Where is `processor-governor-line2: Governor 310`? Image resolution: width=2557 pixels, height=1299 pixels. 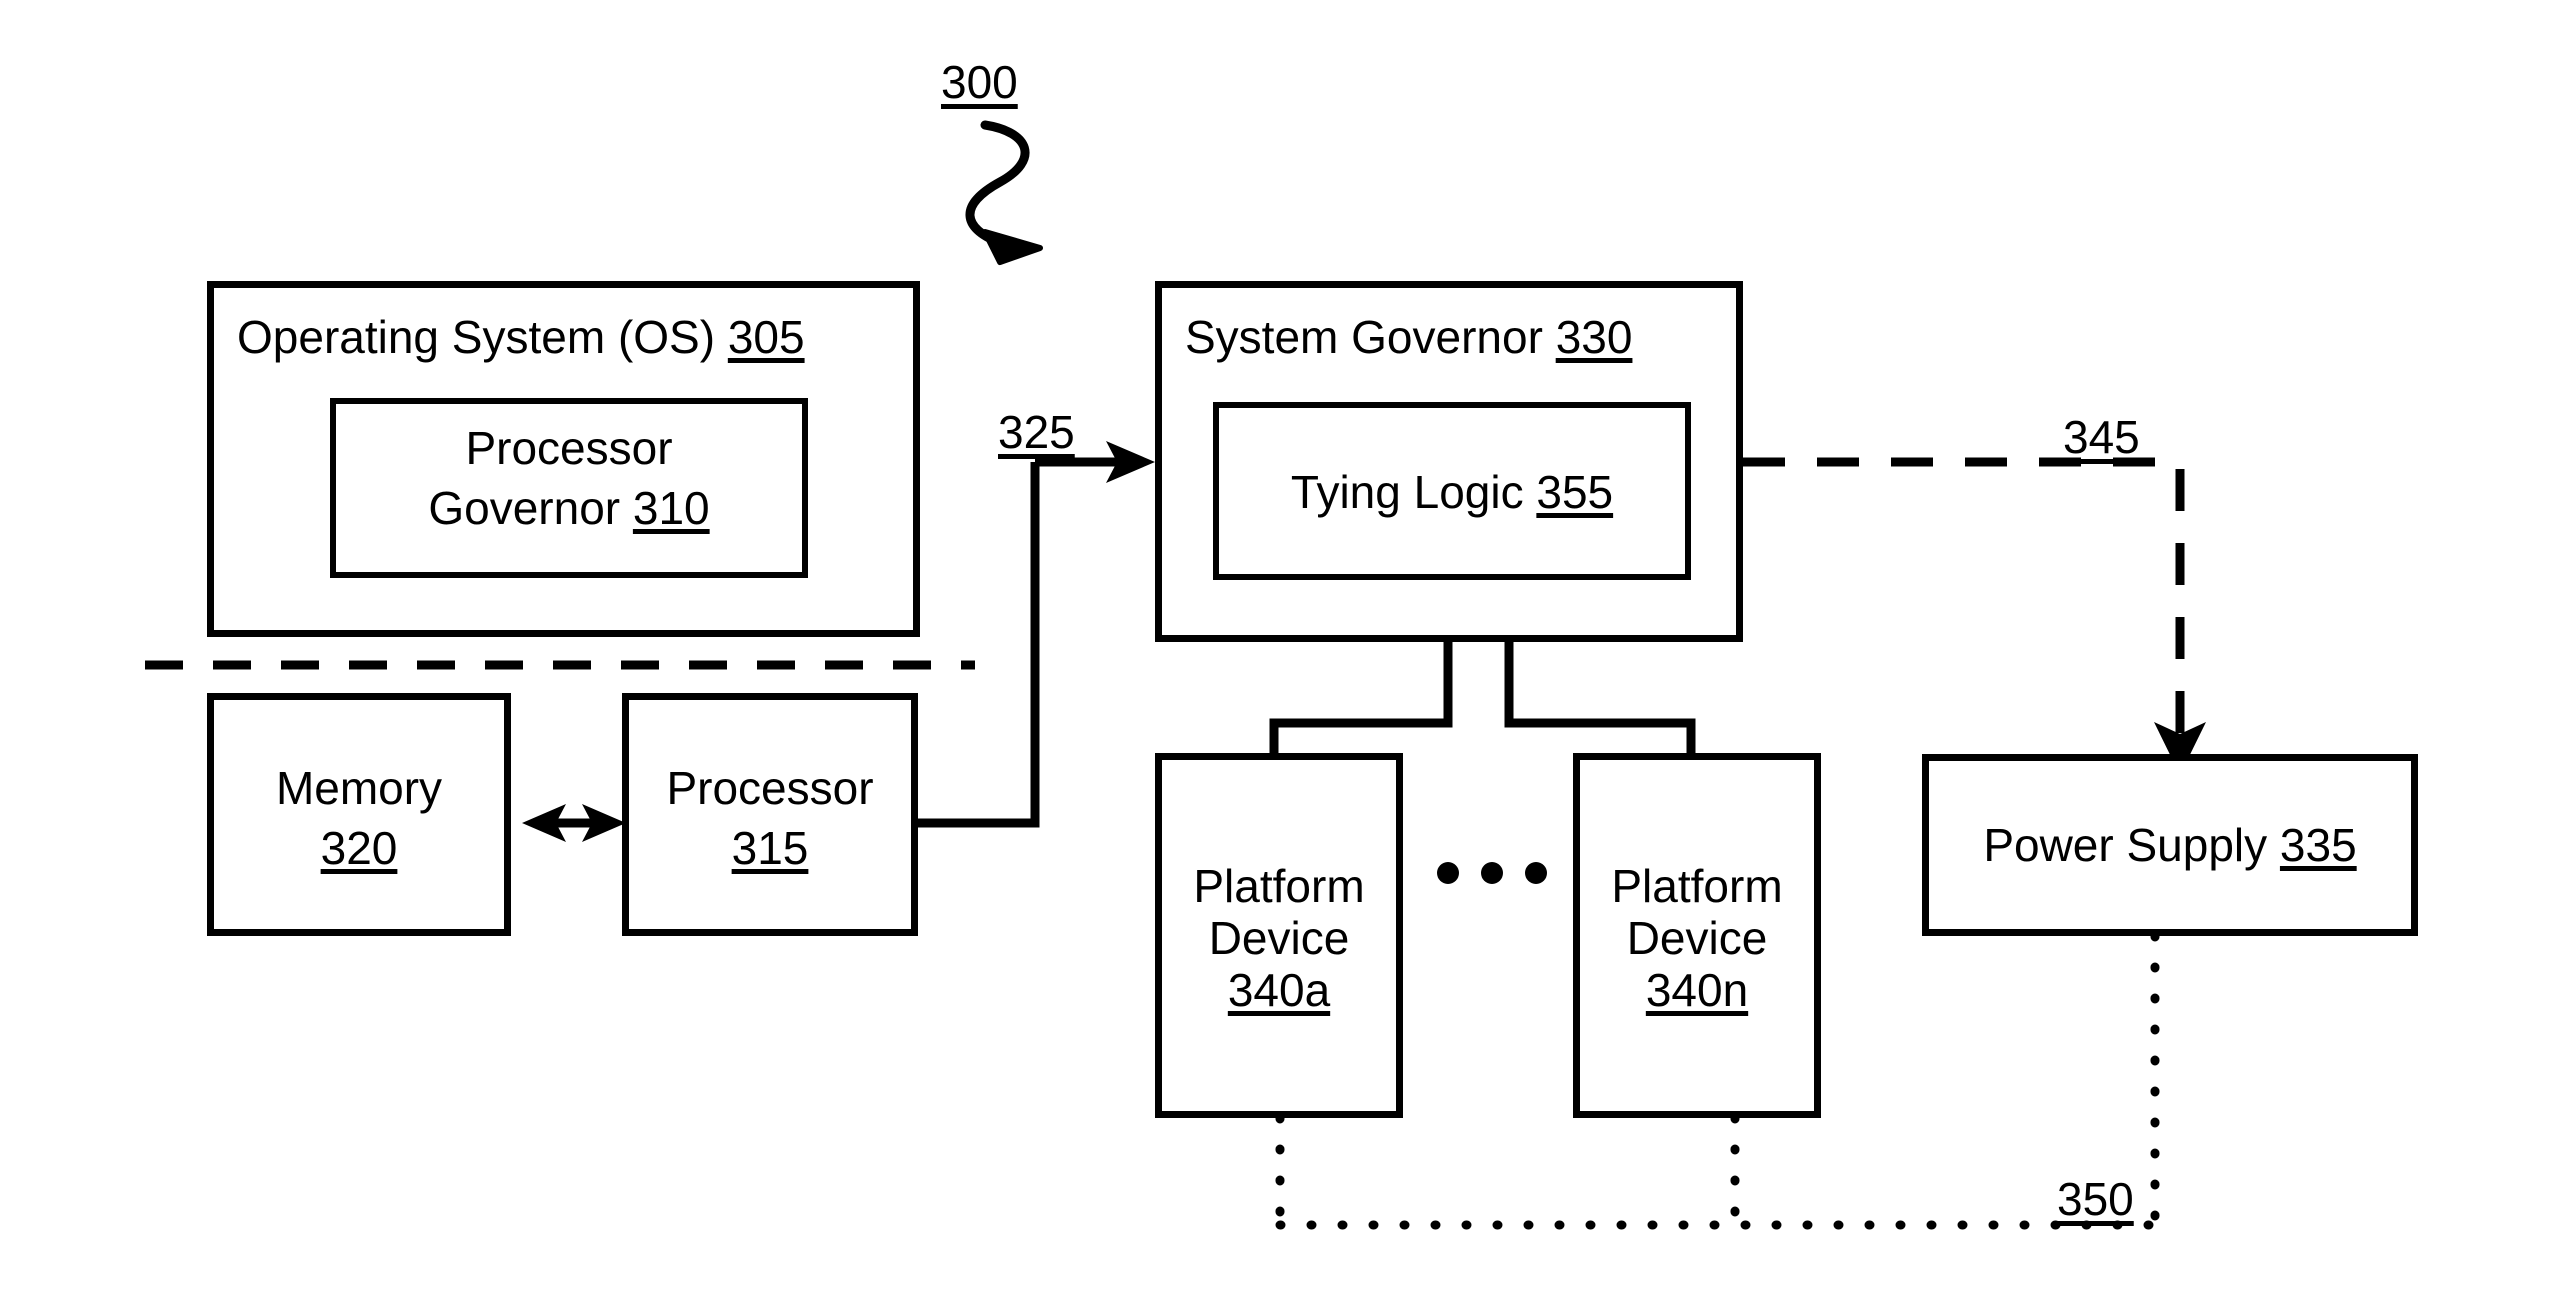
processor-governor-line2: Governor 310 is located at coordinates (569, 508).